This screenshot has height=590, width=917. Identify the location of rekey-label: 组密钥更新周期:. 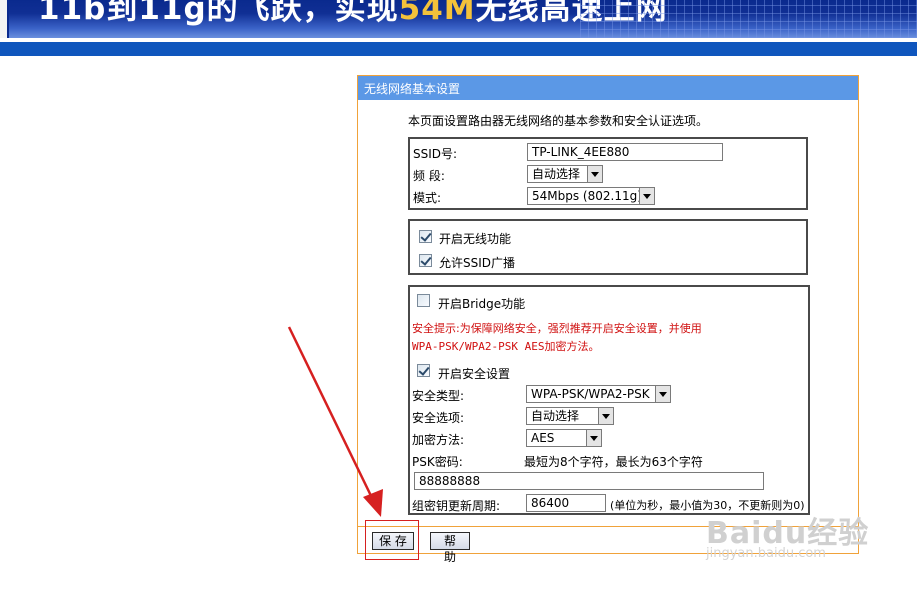
(456, 506).